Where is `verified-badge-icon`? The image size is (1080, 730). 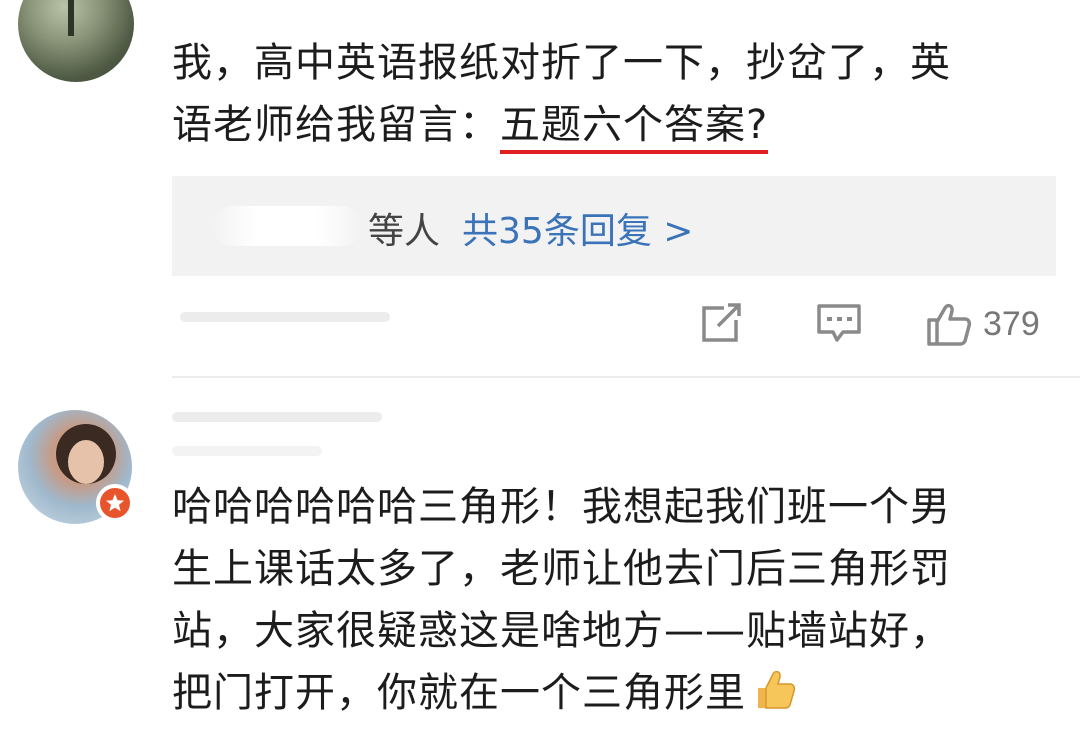
verified-badge-icon is located at coordinates (115, 503).